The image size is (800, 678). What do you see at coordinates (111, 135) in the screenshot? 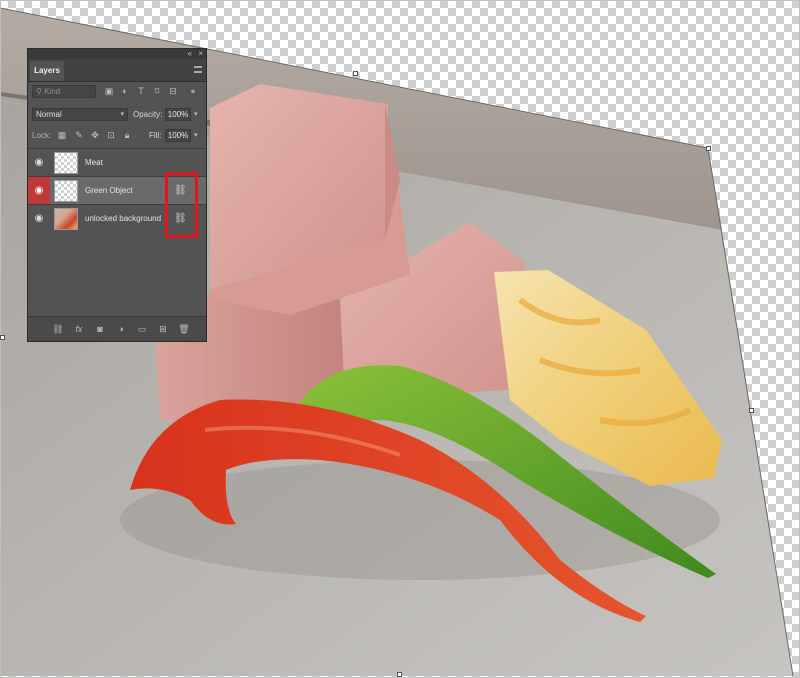
I see `lock-artboard-icon: ⊡` at bounding box center [111, 135].